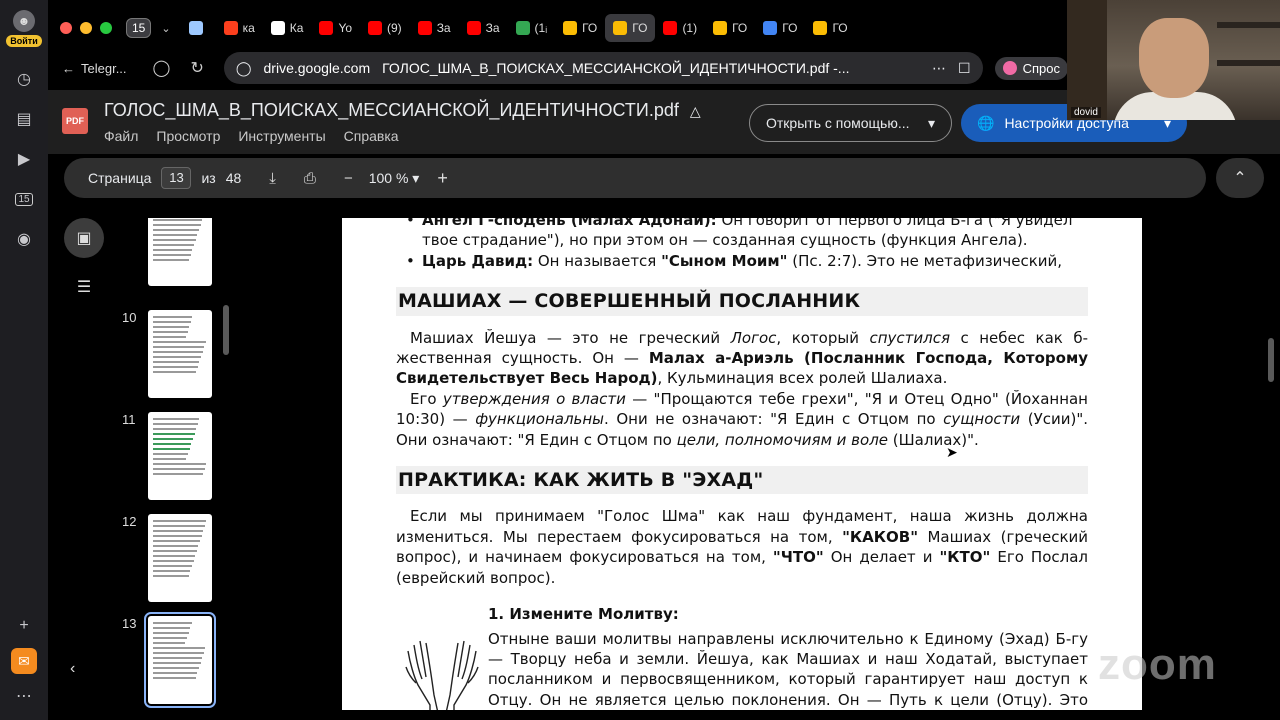 This screenshot has height=720, width=1280. What do you see at coordinates (162, 68) in the screenshot?
I see `yandex-icon: ◯` at bounding box center [162, 68].